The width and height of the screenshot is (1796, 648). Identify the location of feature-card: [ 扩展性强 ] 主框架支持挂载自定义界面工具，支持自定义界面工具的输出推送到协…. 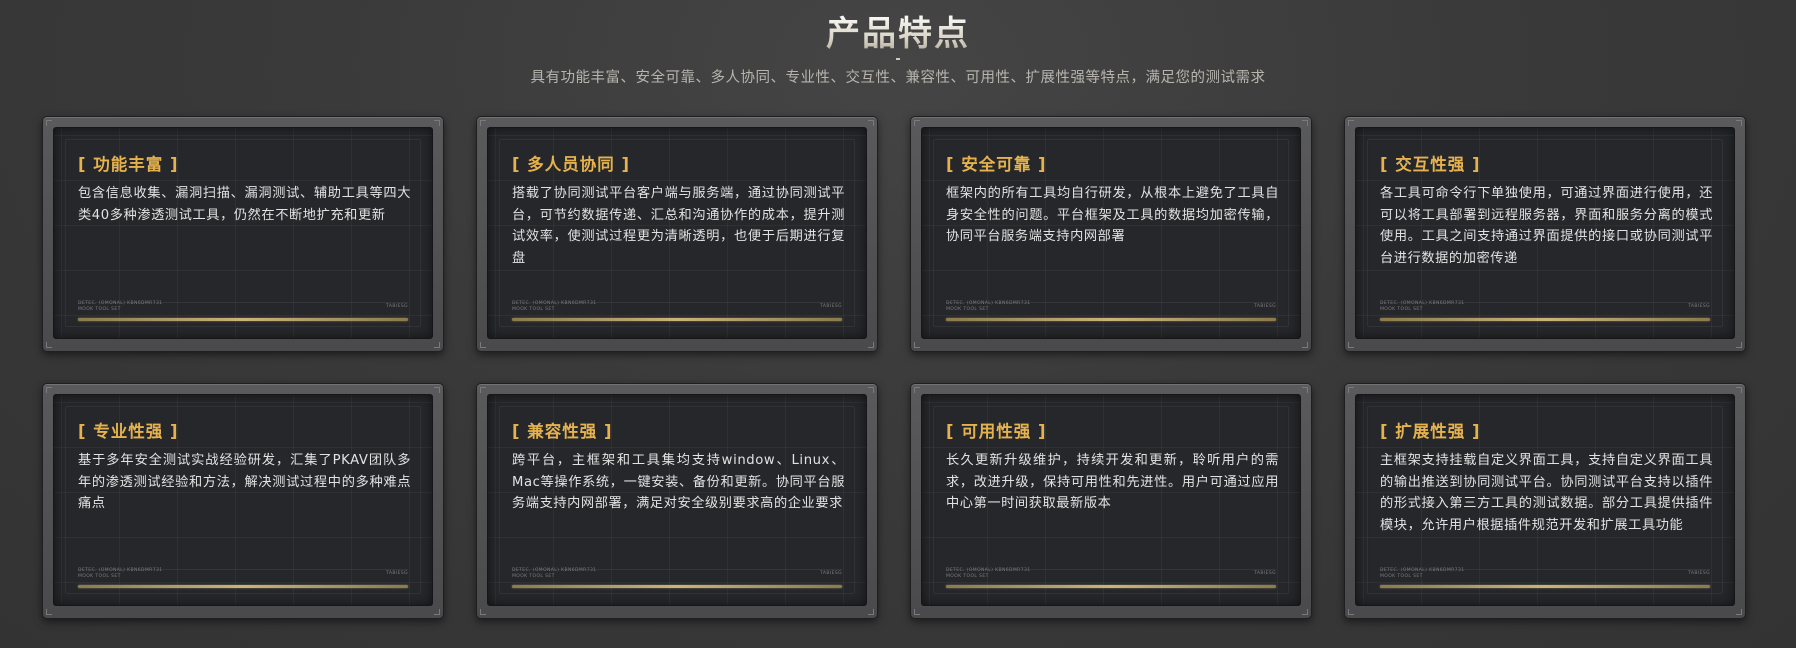
(1545, 501).